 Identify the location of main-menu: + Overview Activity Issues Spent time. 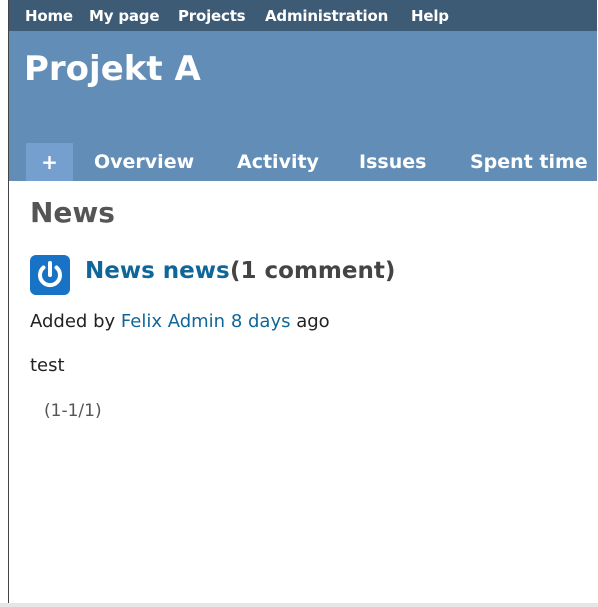
(303, 162).